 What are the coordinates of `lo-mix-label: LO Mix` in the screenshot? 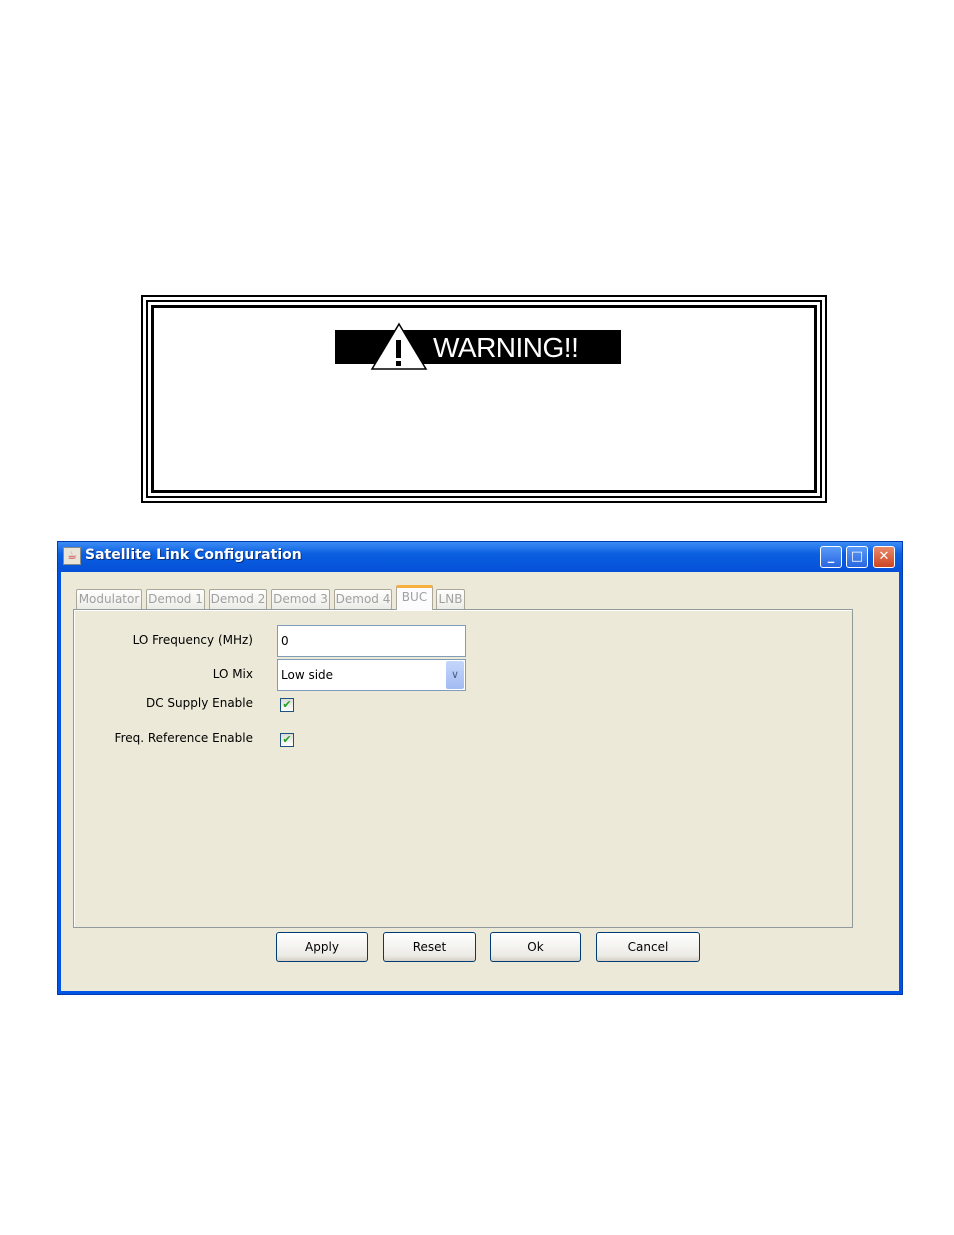 It's located at (232, 674).